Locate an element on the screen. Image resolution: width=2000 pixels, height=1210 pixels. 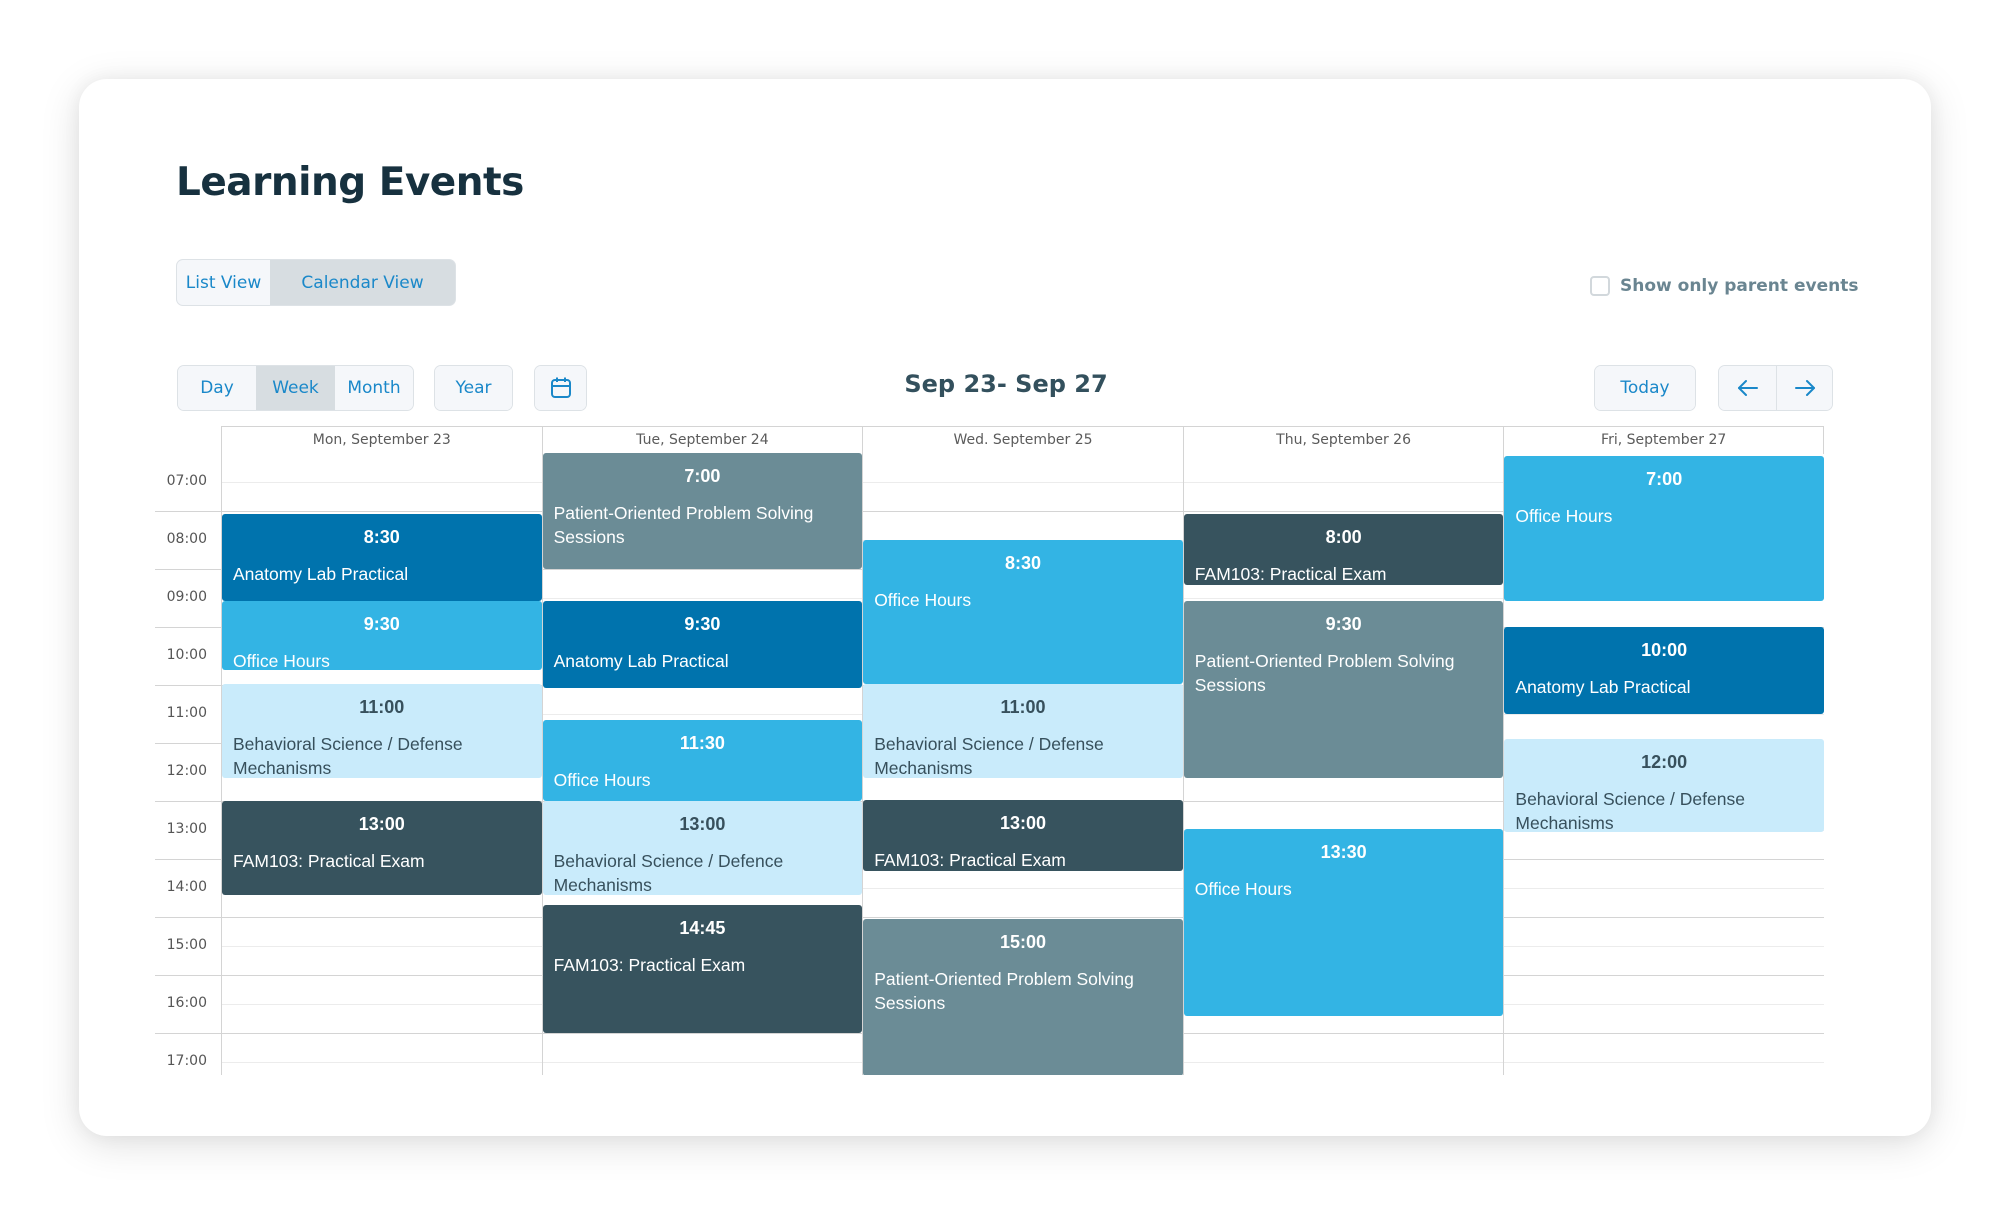
hour-line is located at coordinates (989, 917).